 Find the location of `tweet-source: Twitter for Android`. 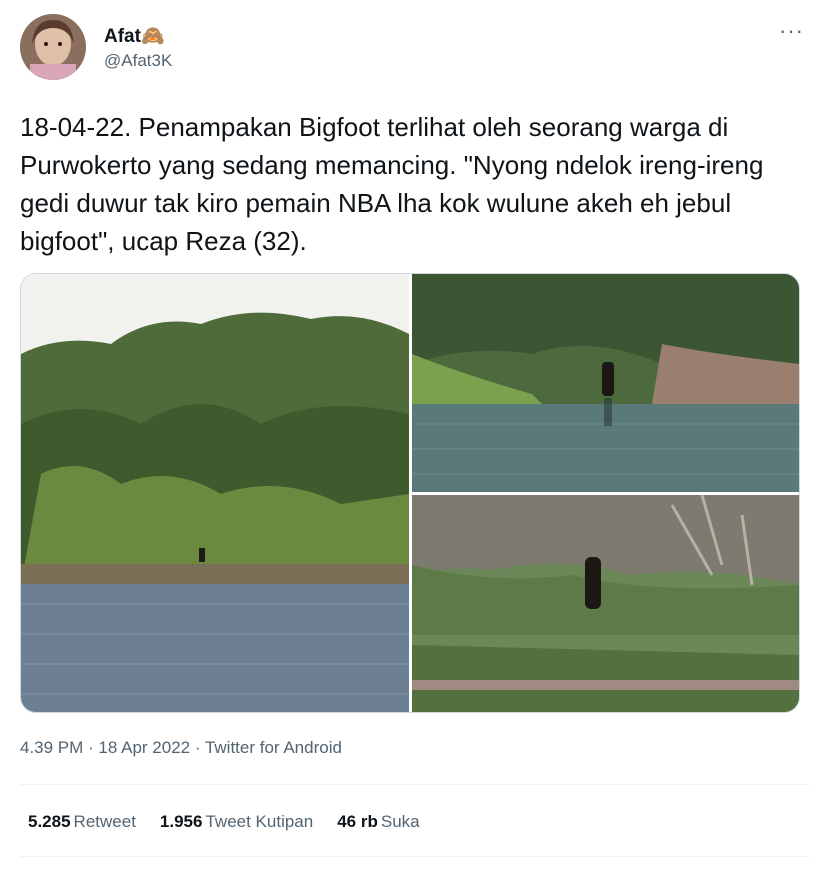

tweet-source: Twitter for Android is located at coordinates (273, 747).